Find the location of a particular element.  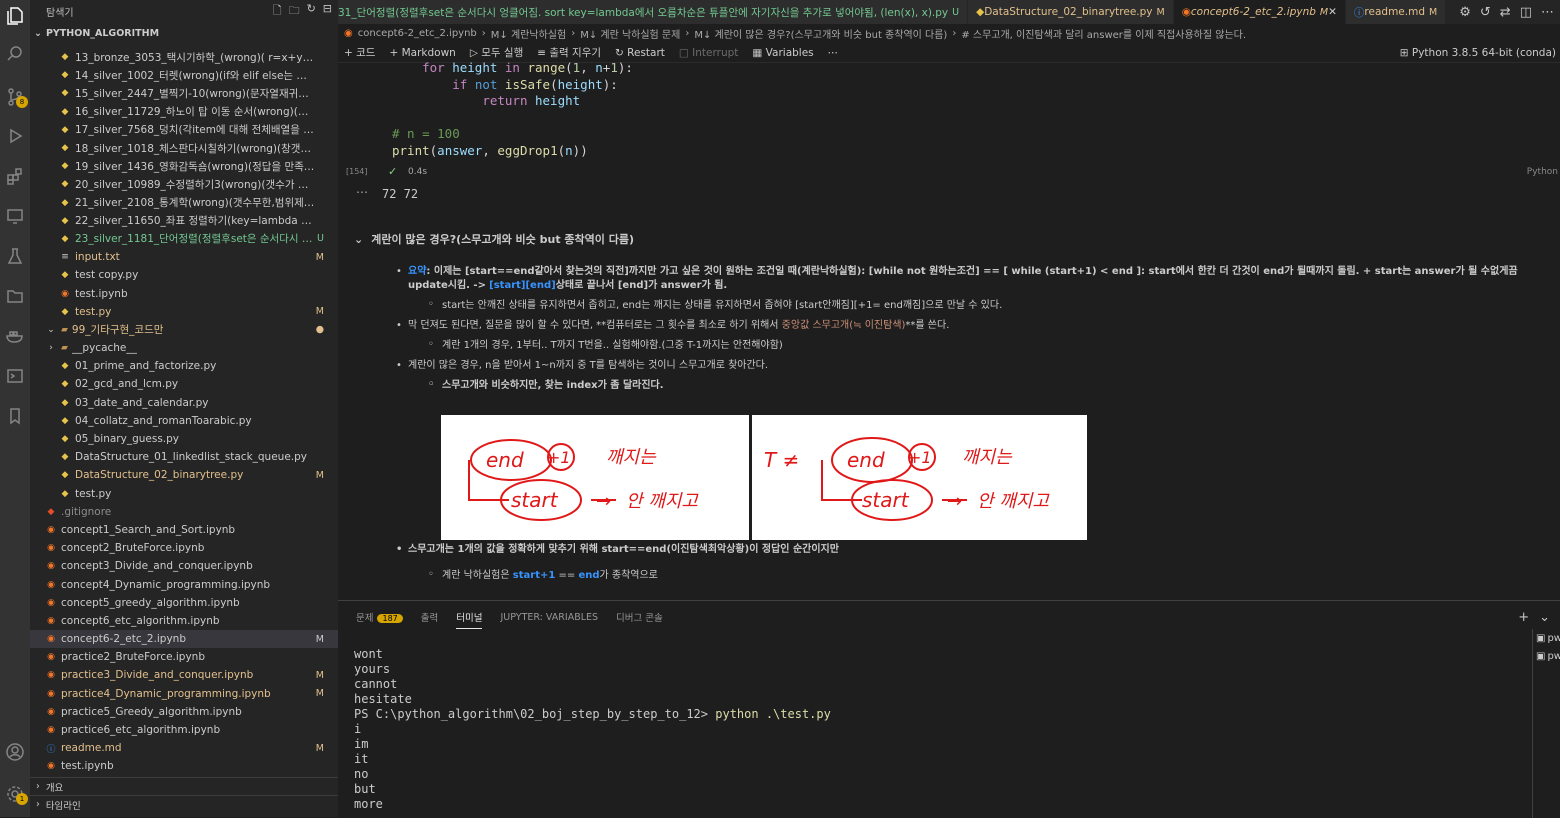

tree-item: ⓘ readme.md M is located at coordinates (184, 748).